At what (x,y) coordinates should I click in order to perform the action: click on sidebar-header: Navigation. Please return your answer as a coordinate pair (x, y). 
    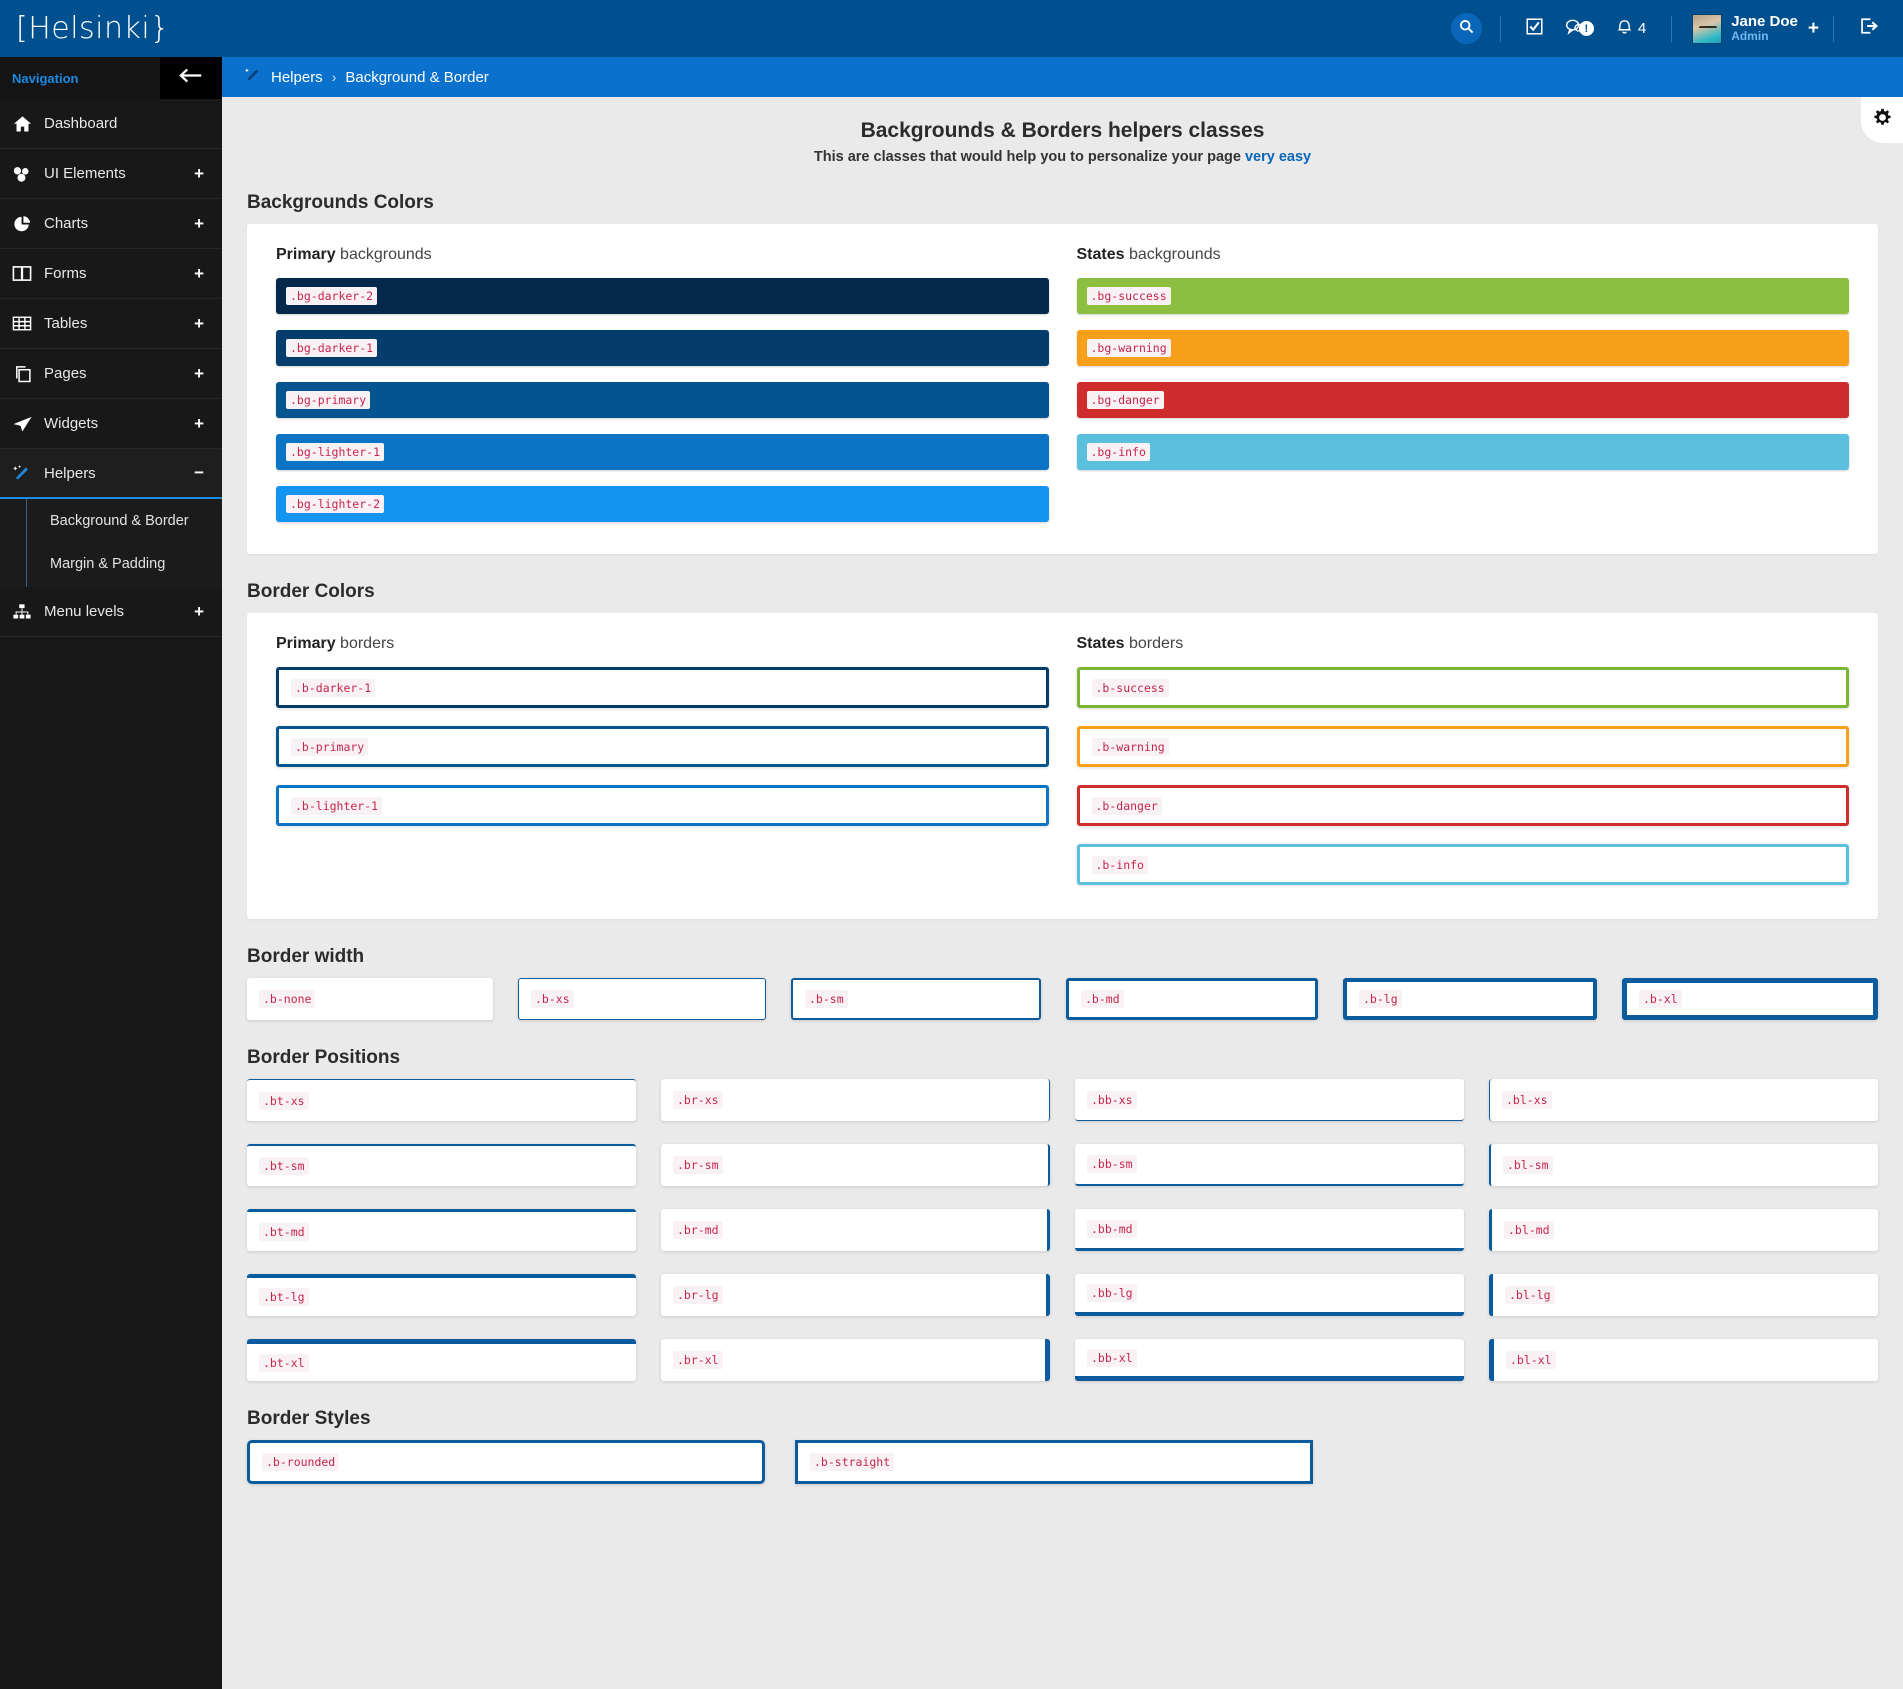
    Looking at the image, I should click on (111, 78).